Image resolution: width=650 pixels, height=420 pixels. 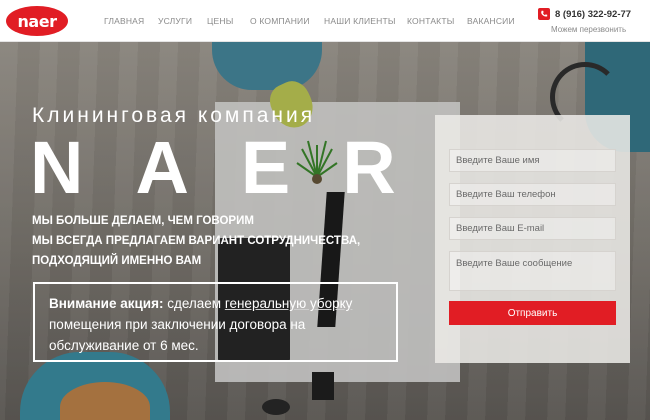 What do you see at coordinates (588, 29) in the screenshot?
I see `callback-link: Можем перезвонить` at bounding box center [588, 29].